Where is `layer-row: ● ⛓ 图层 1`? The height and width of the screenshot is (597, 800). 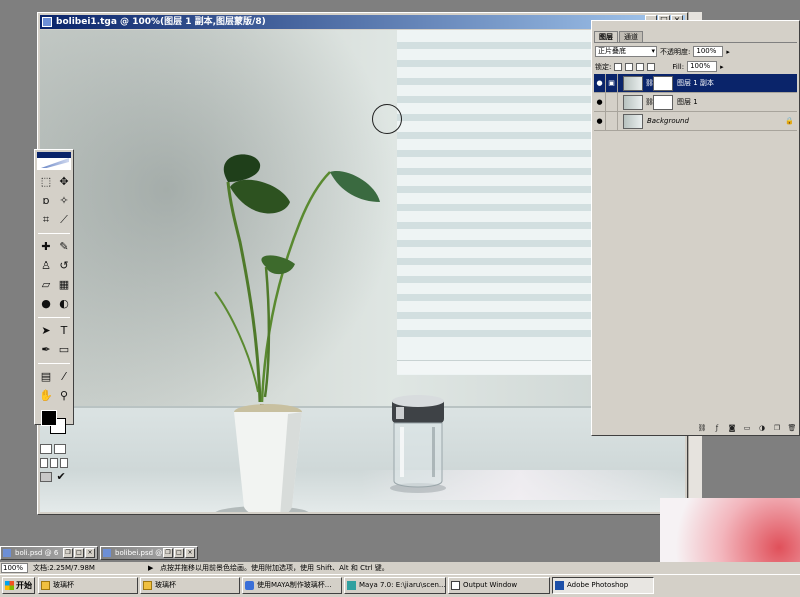 layer-row: ● ⛓ 图层 1 is located at coordinates (695, 102).